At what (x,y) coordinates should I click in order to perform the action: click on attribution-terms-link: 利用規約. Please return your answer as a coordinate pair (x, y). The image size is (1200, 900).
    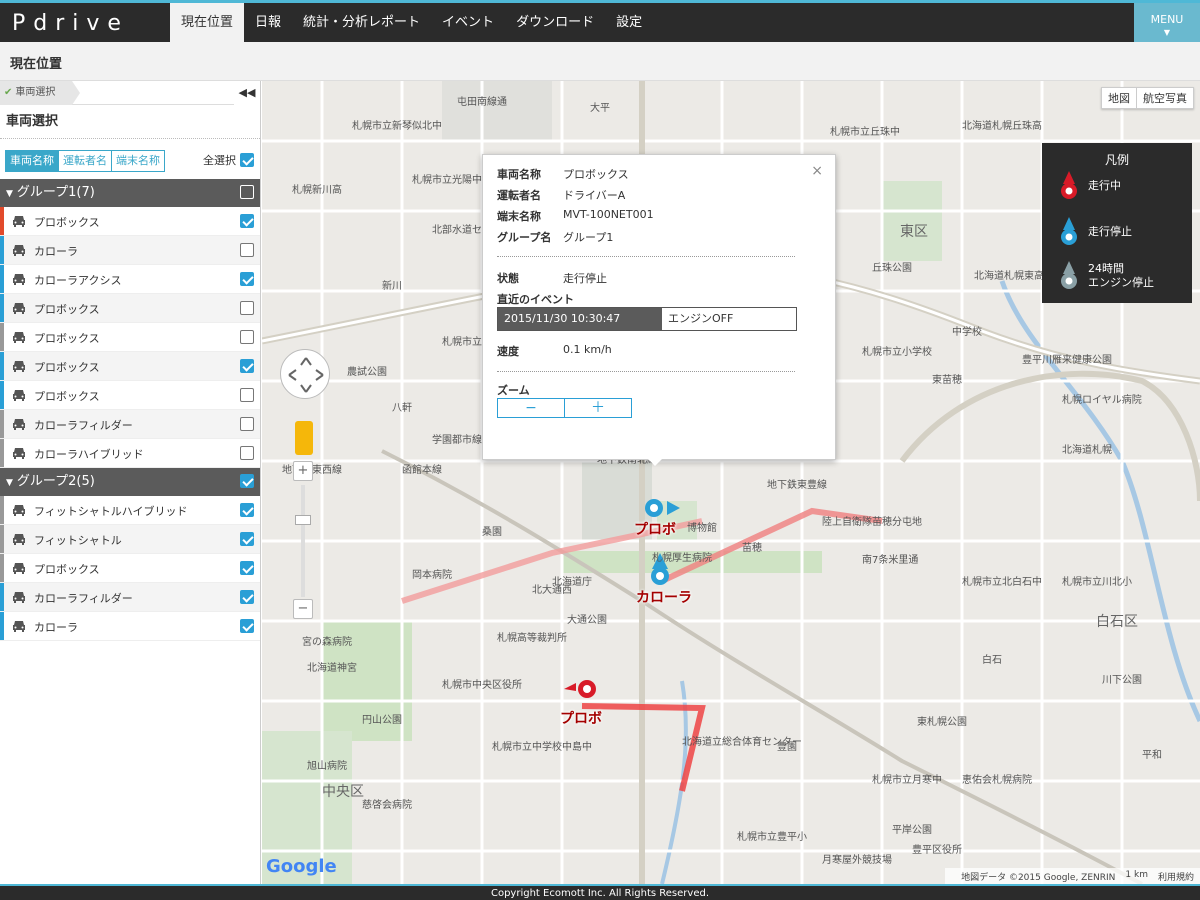
    Looking at the image, I should click on (1176, 876).